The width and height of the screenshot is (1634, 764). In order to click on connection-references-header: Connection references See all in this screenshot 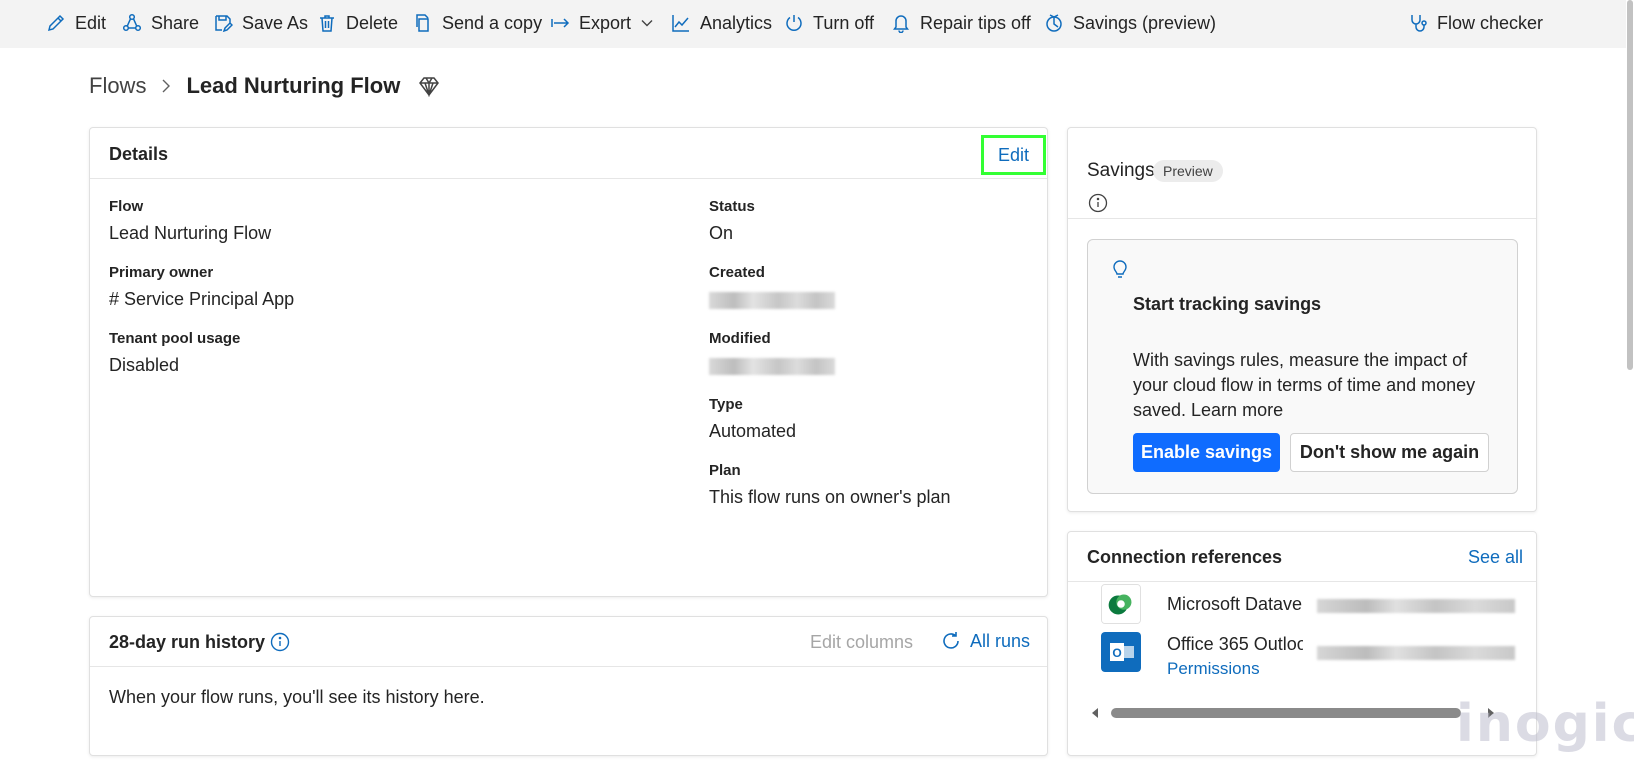, I will do `click(1302, 557)`.